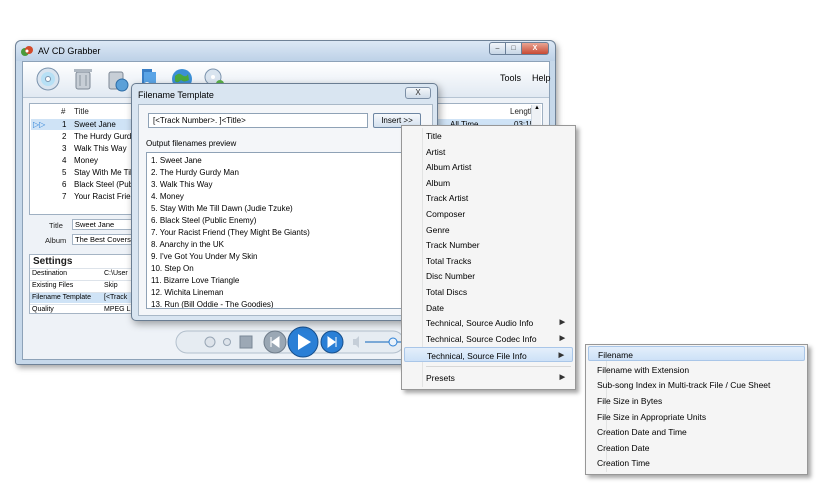 This screenshot has width=820, height=491. What do you see at coordinates (53, 261) in the screenshot?
I see `settings-heading: Settings` at bounding box center [53, 261].